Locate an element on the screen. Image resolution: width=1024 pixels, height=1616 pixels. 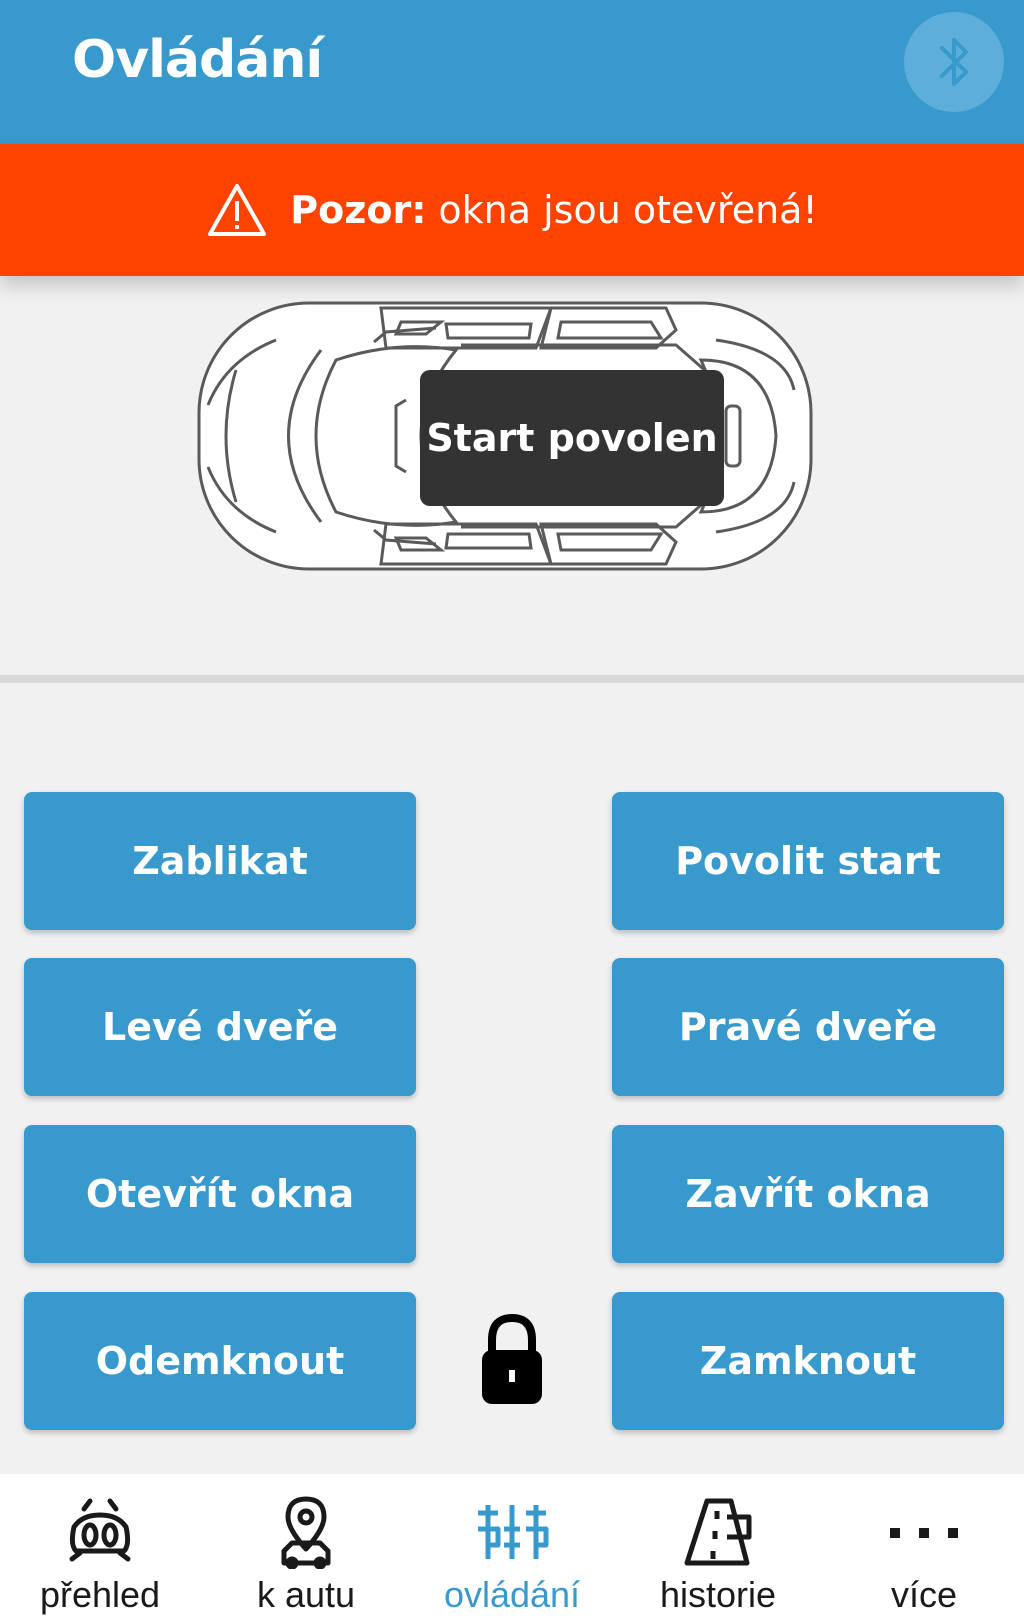
nav-item-overview: přehled is located at coordinates (100, 1545).